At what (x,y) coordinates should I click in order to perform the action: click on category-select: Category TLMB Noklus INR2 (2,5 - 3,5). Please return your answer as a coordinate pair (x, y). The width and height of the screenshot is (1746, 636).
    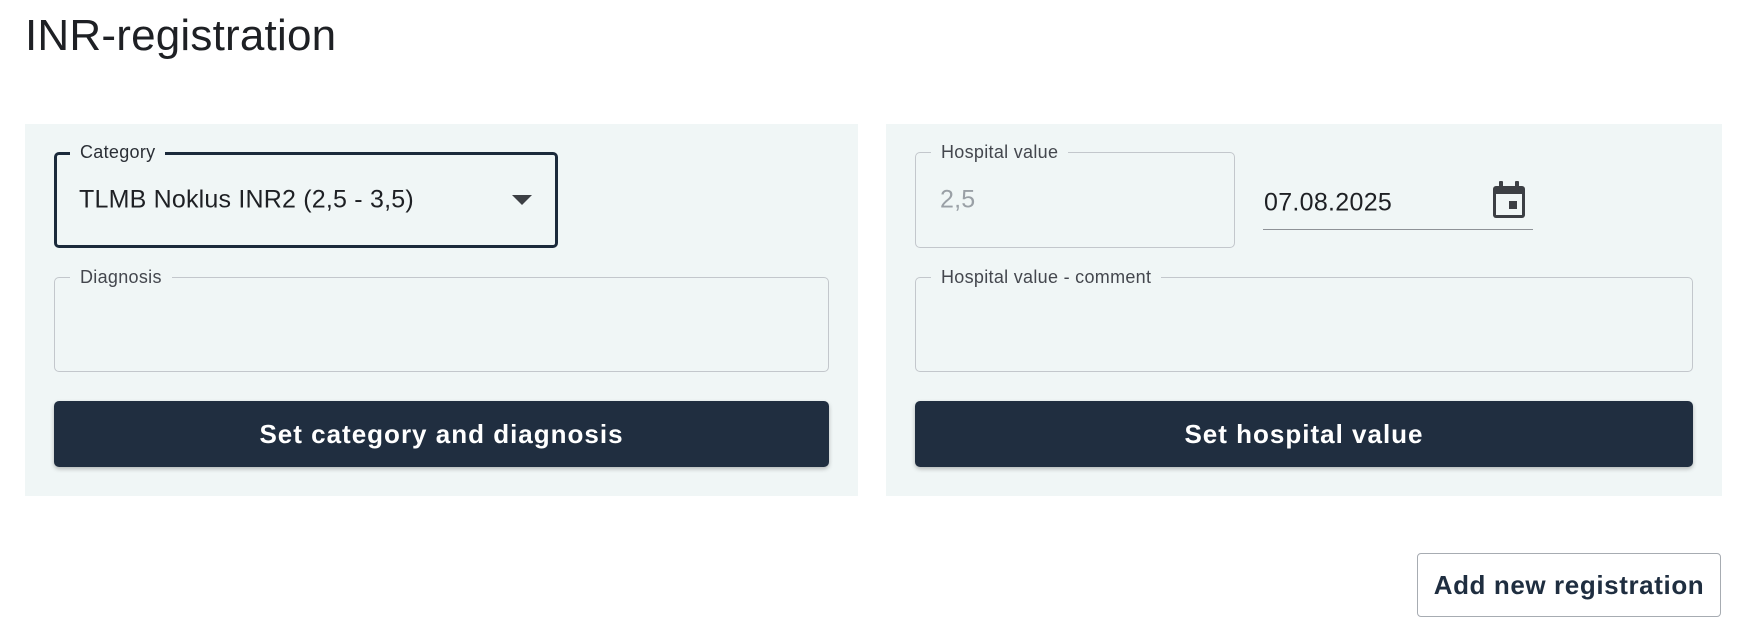
    Looking at the image, I should click on (306, 194).